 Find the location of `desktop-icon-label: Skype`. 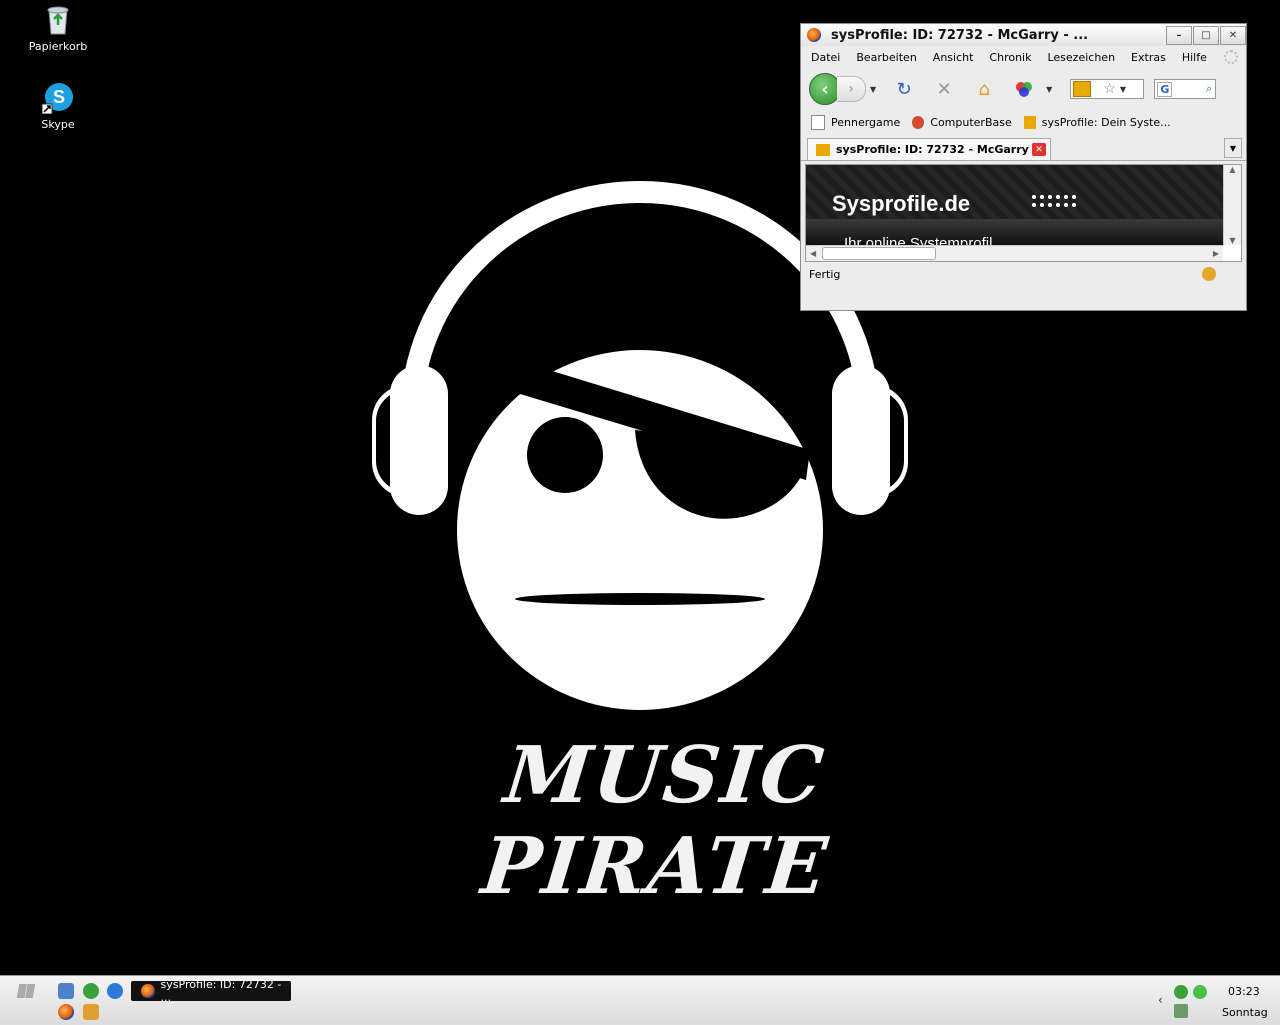

desktop-icon-label: Skype is located at coordinates (58, 124).